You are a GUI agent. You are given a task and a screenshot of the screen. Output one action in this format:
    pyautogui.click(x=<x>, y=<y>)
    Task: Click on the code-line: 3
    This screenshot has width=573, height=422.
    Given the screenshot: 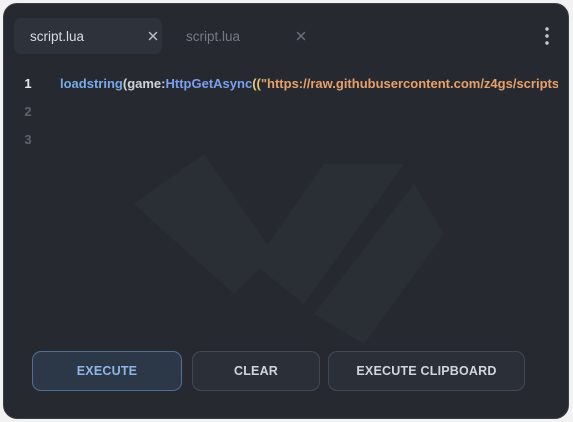 What is the action you would take?
    pyautogui.click(x=286, y=140)
    